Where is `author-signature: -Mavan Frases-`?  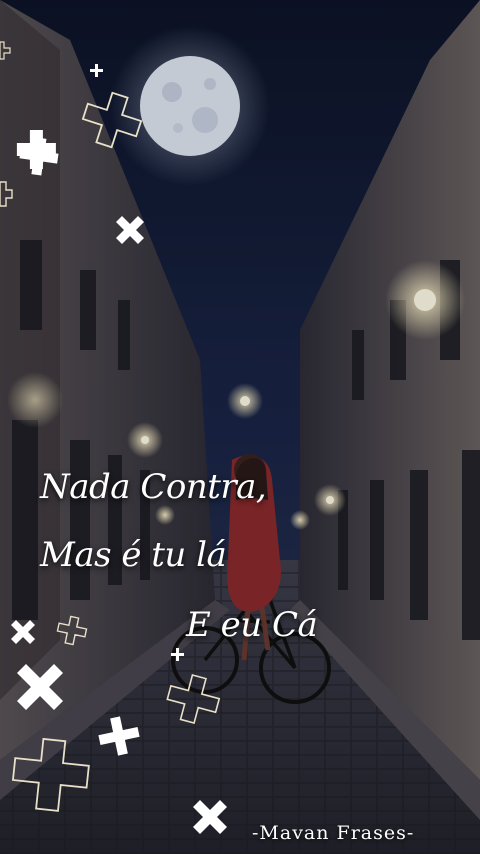
author-signature: -Mavan Frases- is located at coordinates (333, 833).